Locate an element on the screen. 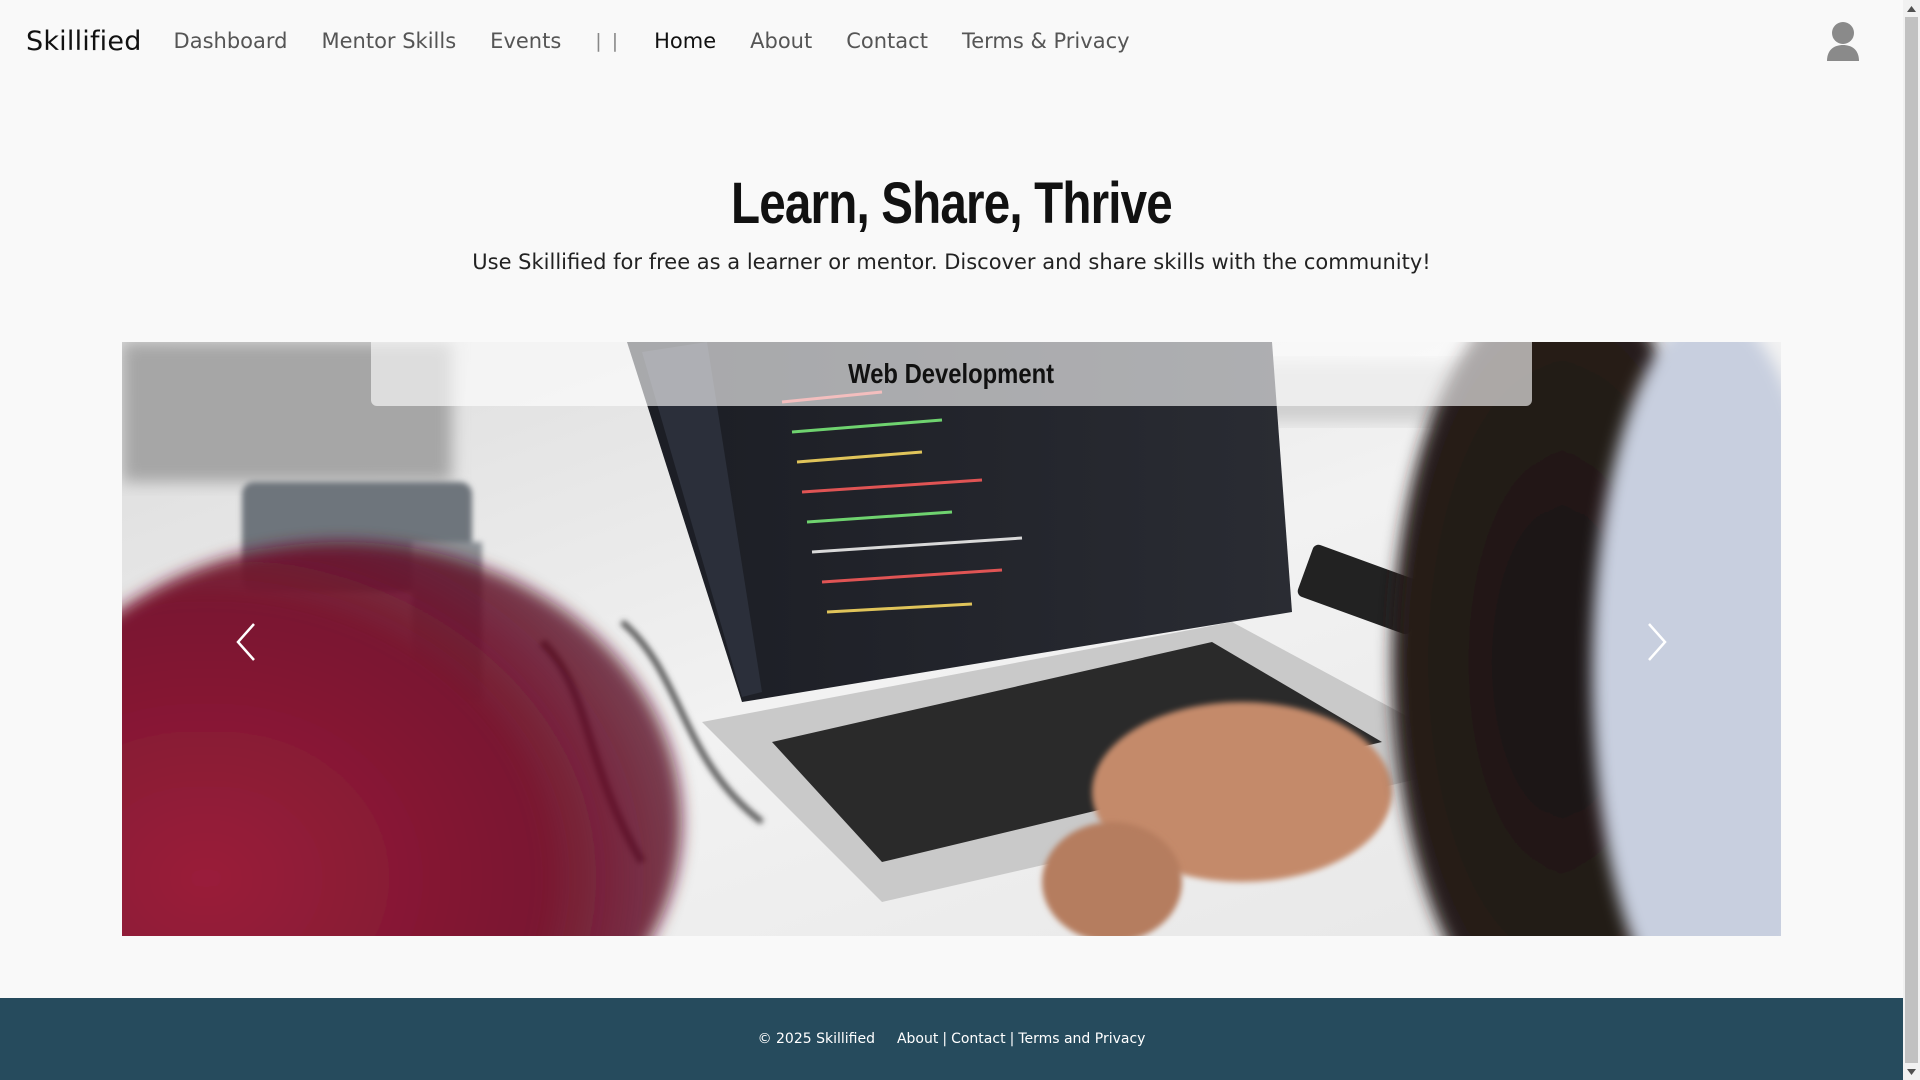 This screenshot has height=1080, width=1920. scrollbar-thumb is located at coordinates (1911, 540).